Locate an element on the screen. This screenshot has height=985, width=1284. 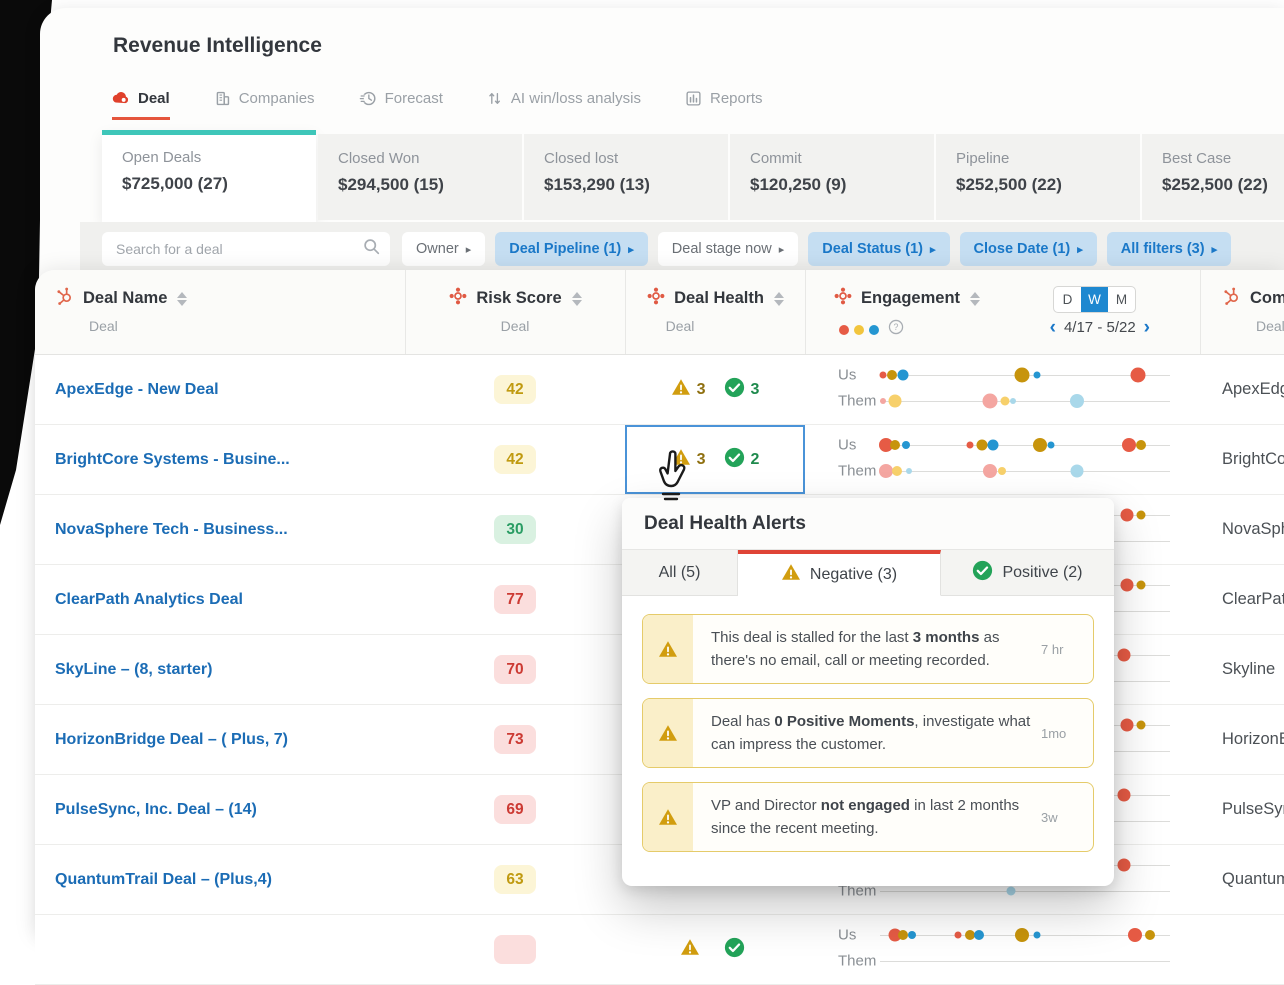
company-cell: HorizonB is located at coordinates (1253, 739).